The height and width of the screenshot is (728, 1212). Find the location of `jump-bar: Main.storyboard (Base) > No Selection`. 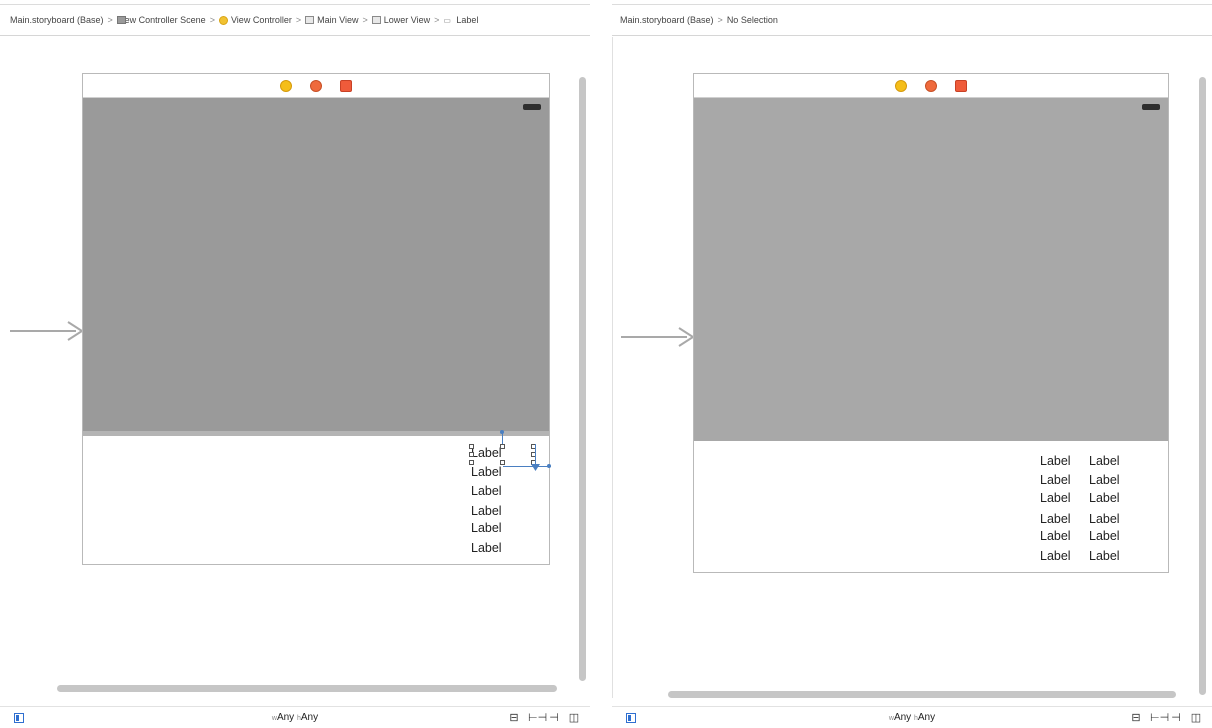

jump-bar: Main.storyboard (Base) > No Selection is located at coordinates (912, 20).